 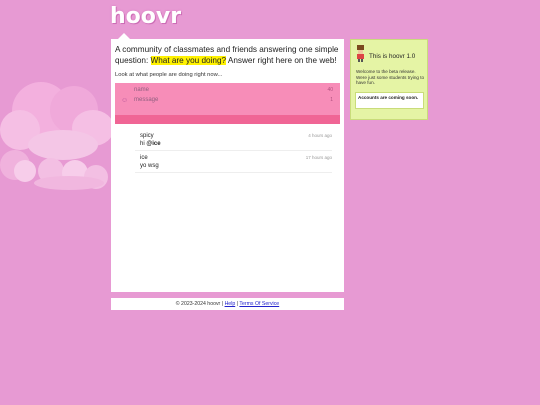 I want to click on message-time: 17 hours ago, so click(x=318, y=157).